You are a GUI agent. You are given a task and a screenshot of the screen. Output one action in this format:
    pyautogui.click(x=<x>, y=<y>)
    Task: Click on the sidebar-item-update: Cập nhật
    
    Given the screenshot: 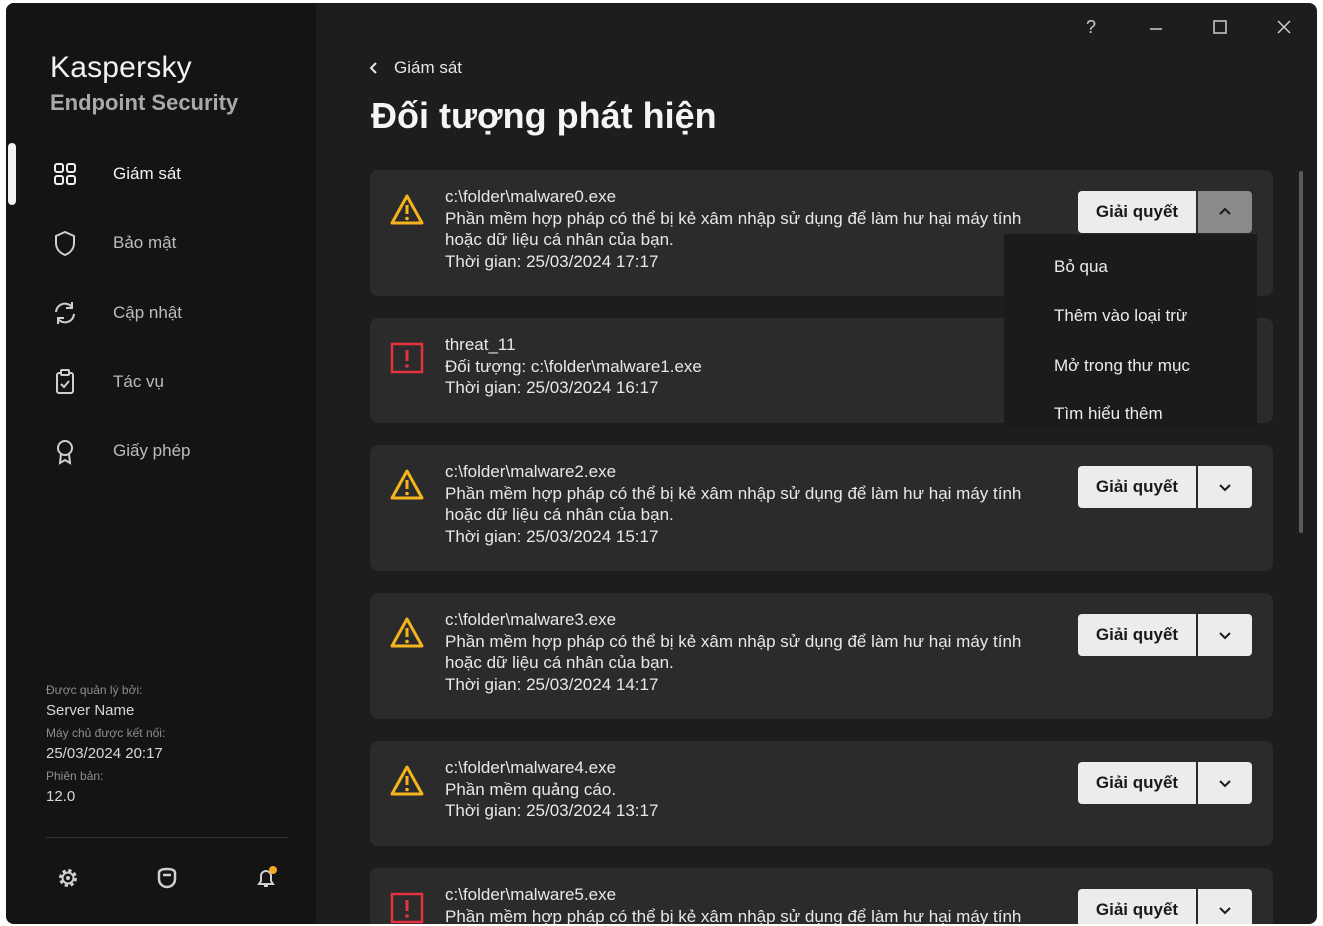 What is the action you would take?
    pyautogui.click(x=161, y=313)
    